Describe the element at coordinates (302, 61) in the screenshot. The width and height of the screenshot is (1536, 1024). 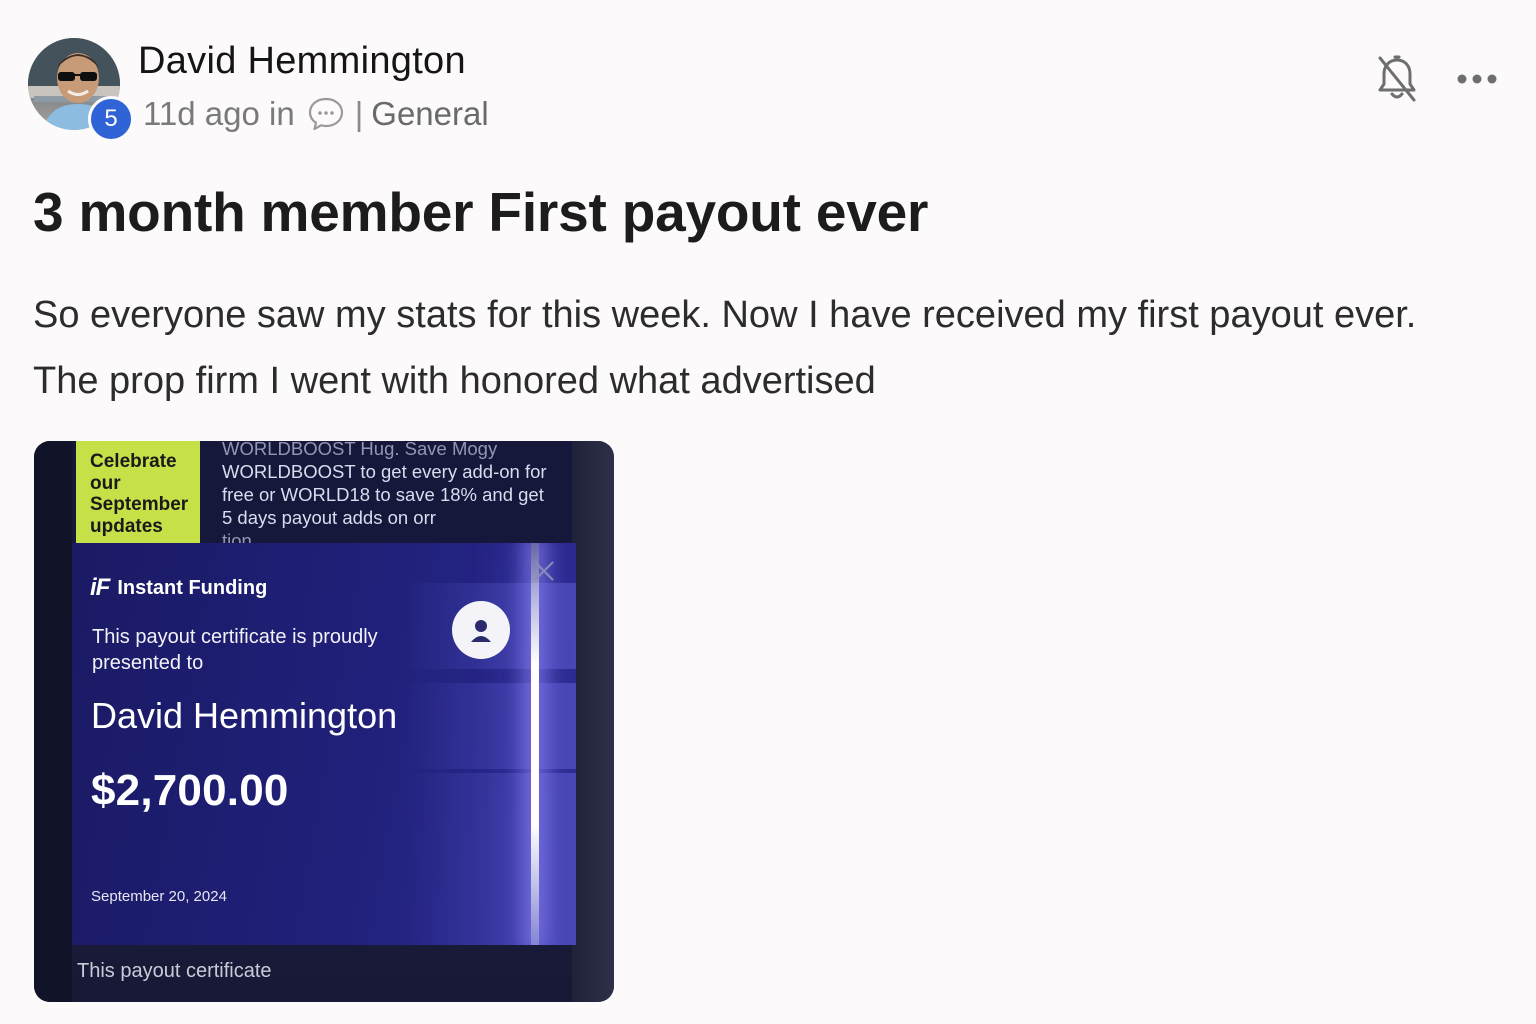
I see `author-name: David Hemmington` at that location.